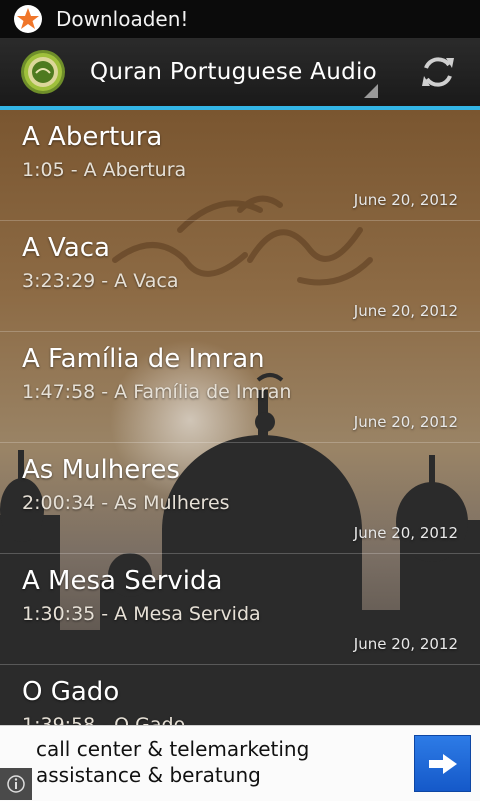 The image size is (480, 801). I want to click on item-title: A Família de Imran, so click(143, 359).